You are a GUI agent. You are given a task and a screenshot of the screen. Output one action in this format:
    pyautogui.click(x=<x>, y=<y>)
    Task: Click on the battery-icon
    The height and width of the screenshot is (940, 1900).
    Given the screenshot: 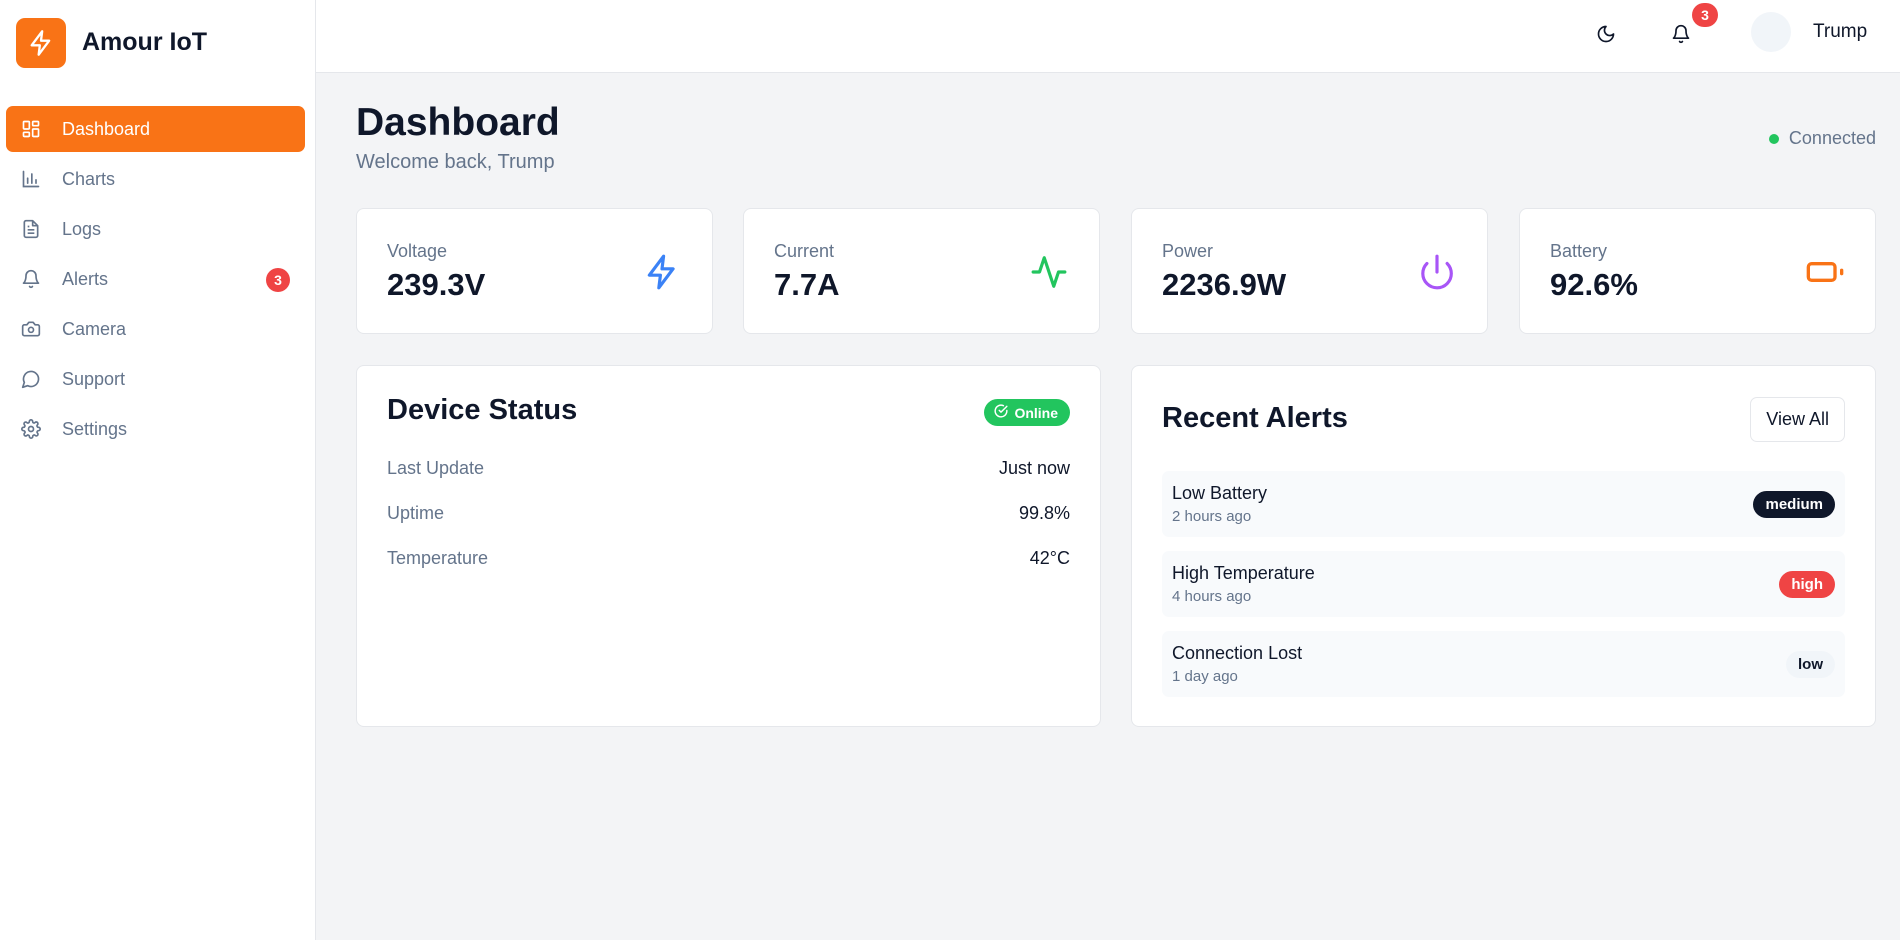 What is the action you would take?
    pyautogui.click(x=1825, y=272)
    